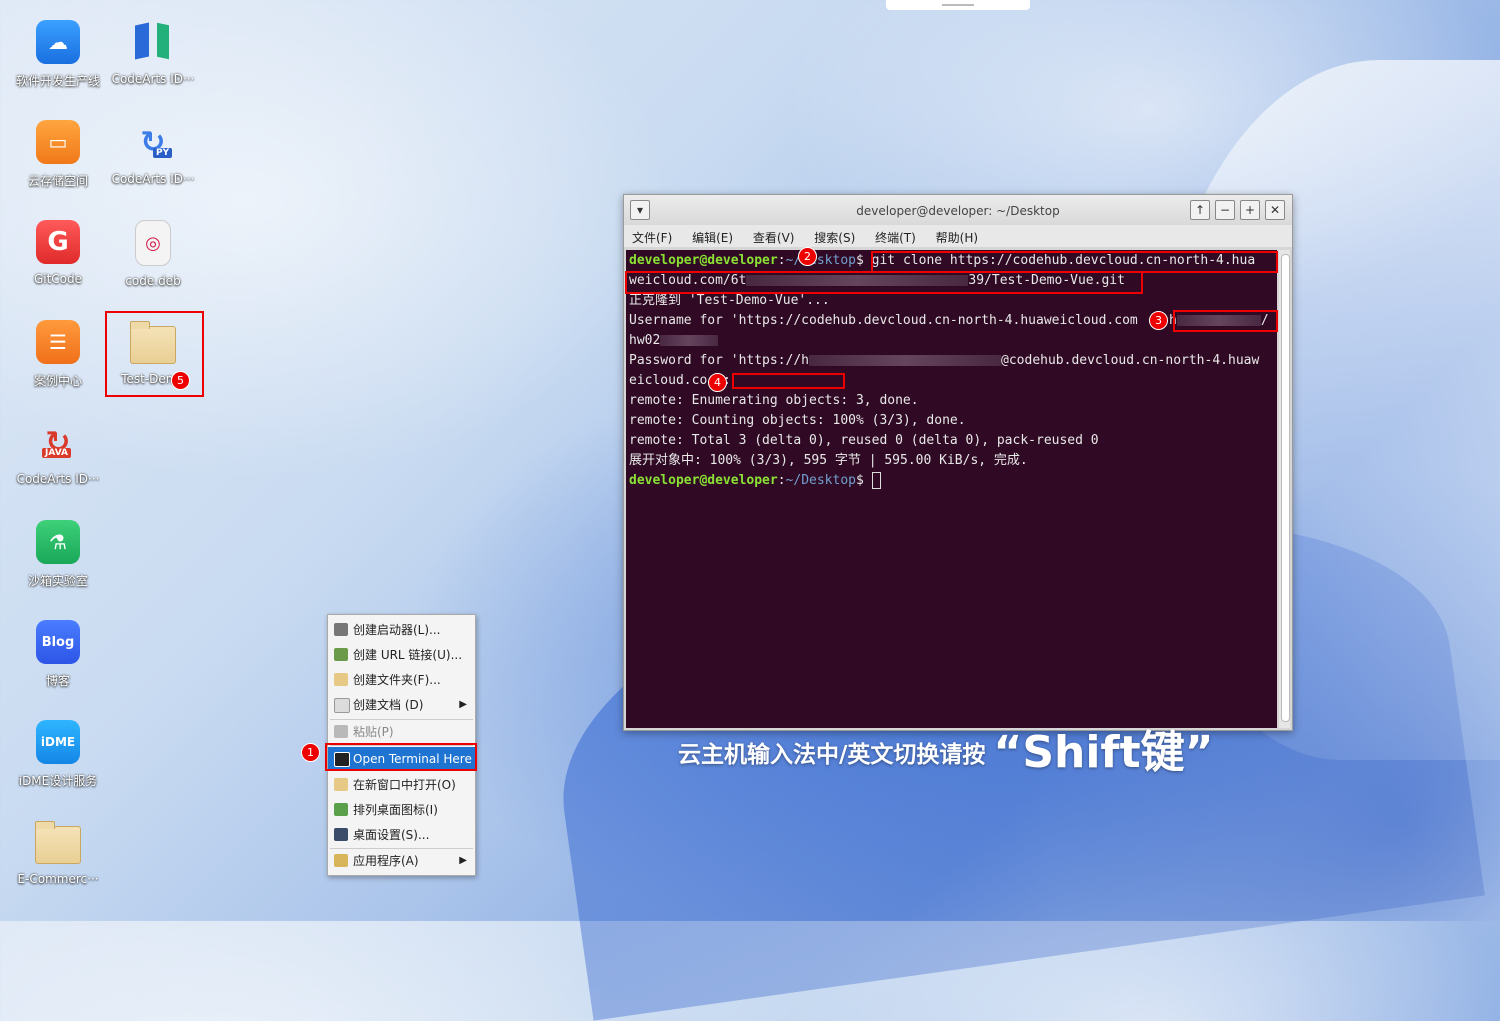 Image resolution: width=1500 pixels, height=1021 pixels. What do you see at coordinates (341, 654) in the screenshot?
I see `link-icon` at bounding box center [341, 654].